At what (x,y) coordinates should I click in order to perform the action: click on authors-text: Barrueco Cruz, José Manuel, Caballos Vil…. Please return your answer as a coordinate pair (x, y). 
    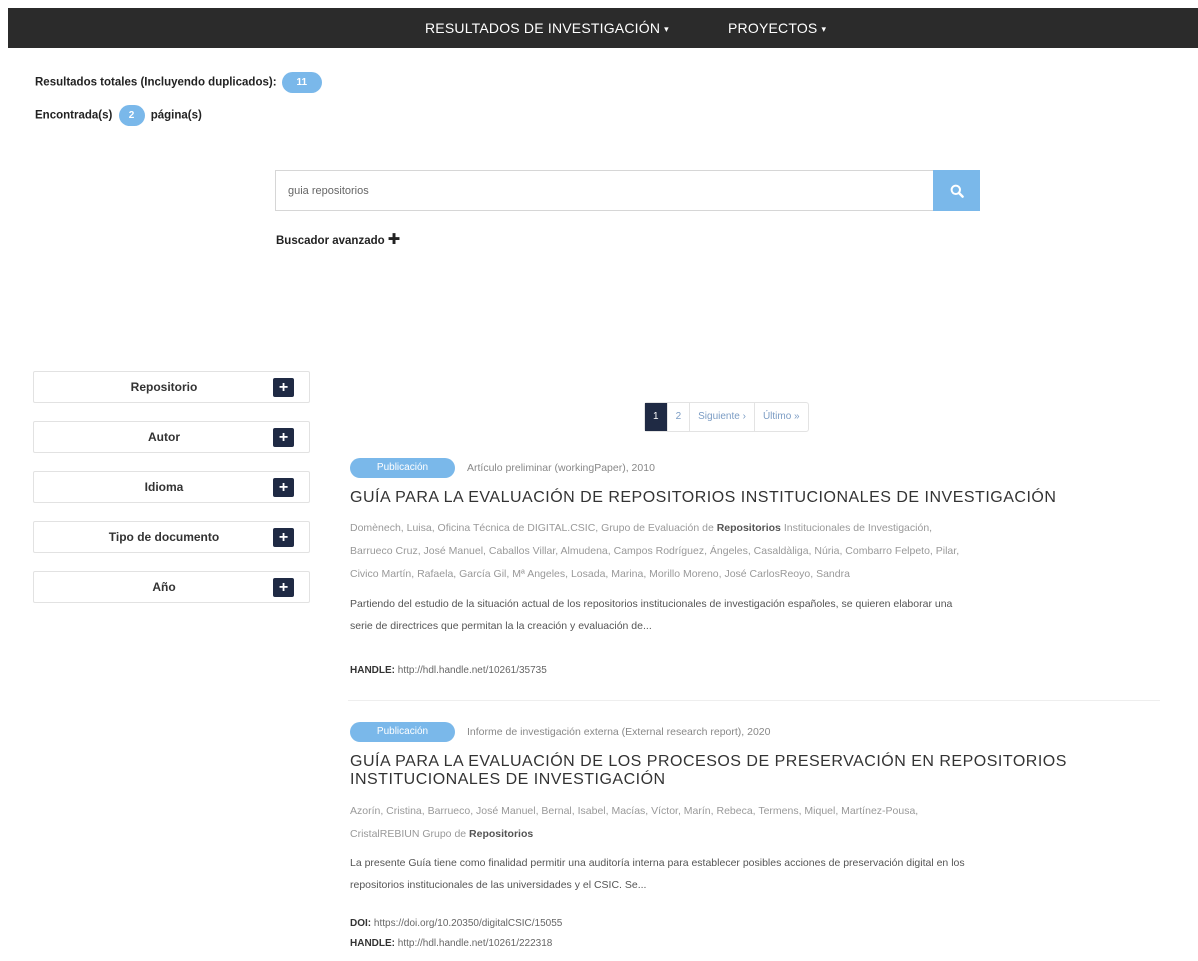
    Looking at the image, I should click on (655, 551).